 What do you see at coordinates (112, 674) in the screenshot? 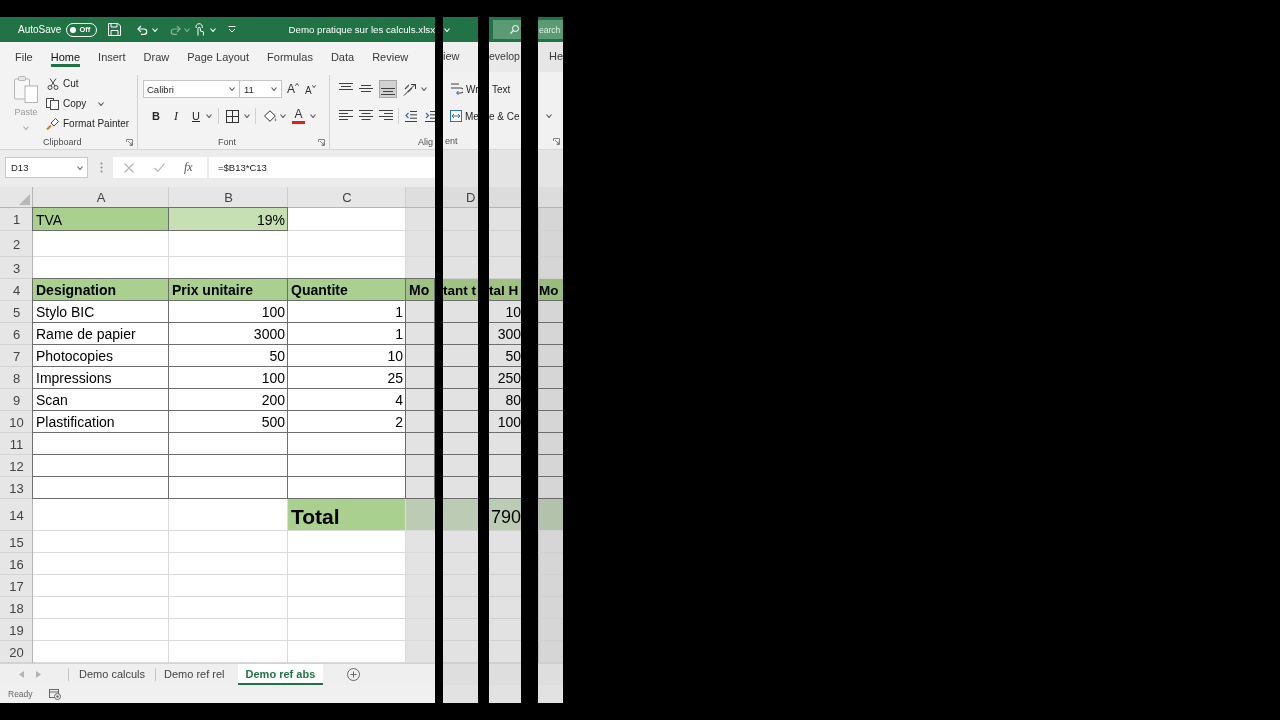
I see `sheet-tab: Demo calculs` at bounding box center [112, 674].